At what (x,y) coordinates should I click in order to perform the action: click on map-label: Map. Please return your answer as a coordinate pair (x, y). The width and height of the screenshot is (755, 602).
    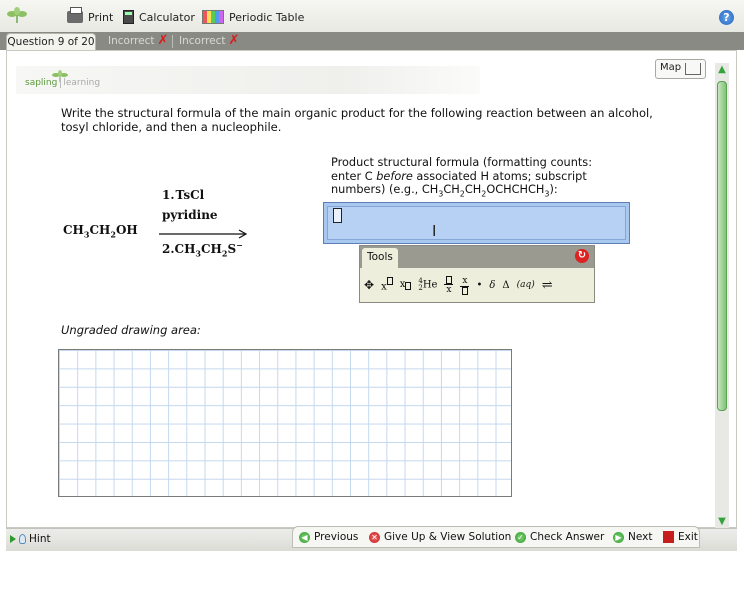
    Looking at the image, I should click on (671, 67).